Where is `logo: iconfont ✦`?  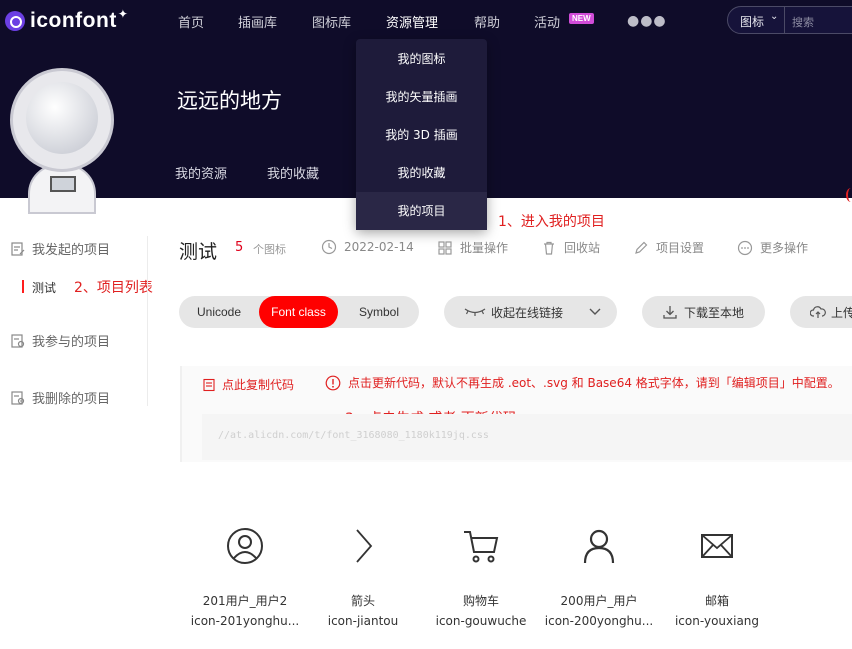 logo: iconfont ✦ is located at coordinates (66, 20).